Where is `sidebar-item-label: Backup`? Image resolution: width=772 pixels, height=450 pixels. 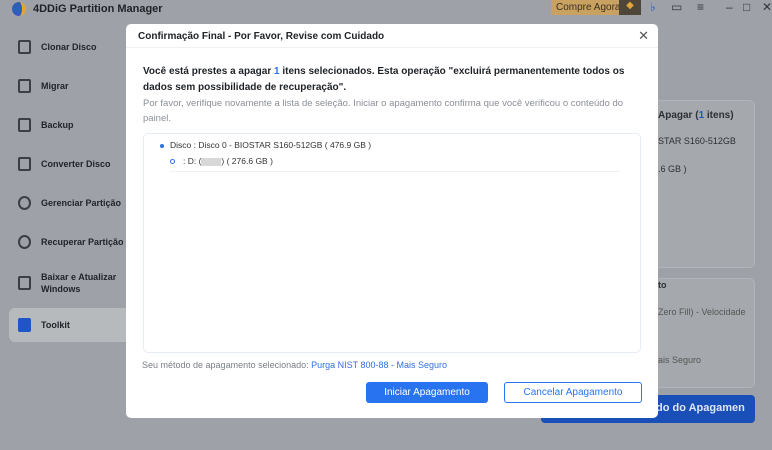
sidebar-item-label: Backup is located at coordinates (57, 125).